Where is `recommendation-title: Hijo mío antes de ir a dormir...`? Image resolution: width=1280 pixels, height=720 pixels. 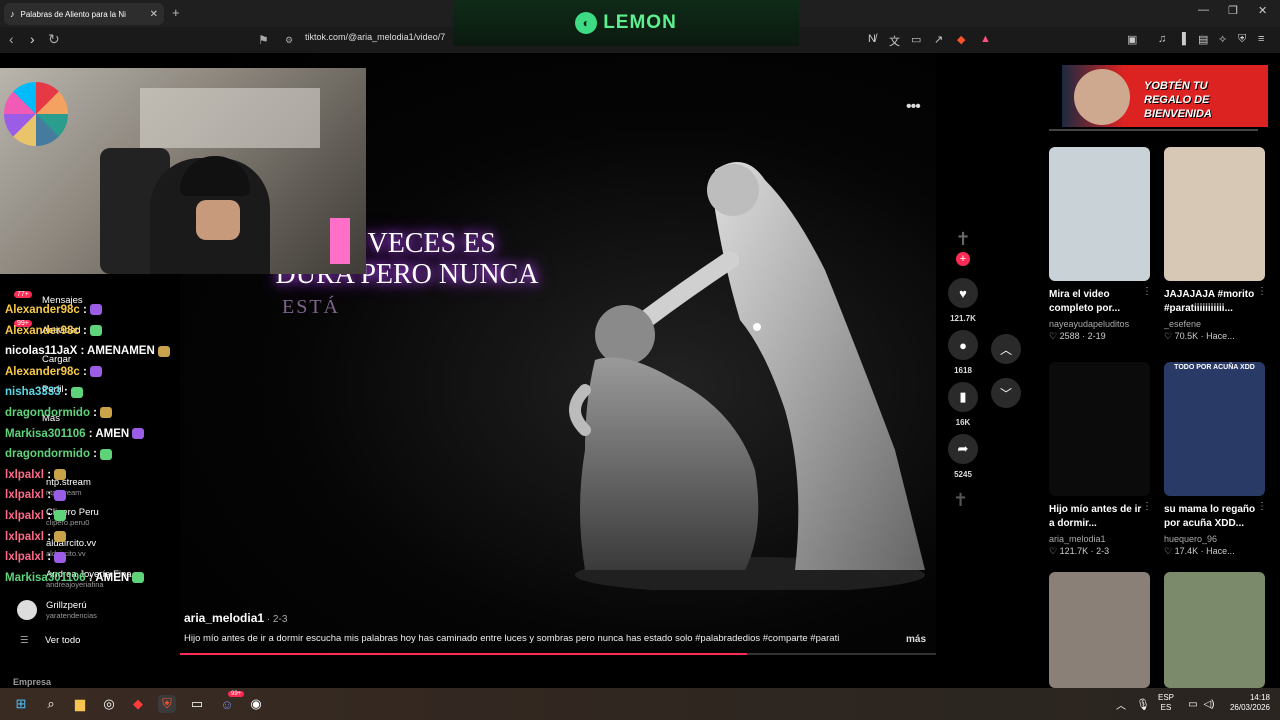
recommendation-title: Hijo mío antes de ir a dormir... is located at coordinates (1097, 517).